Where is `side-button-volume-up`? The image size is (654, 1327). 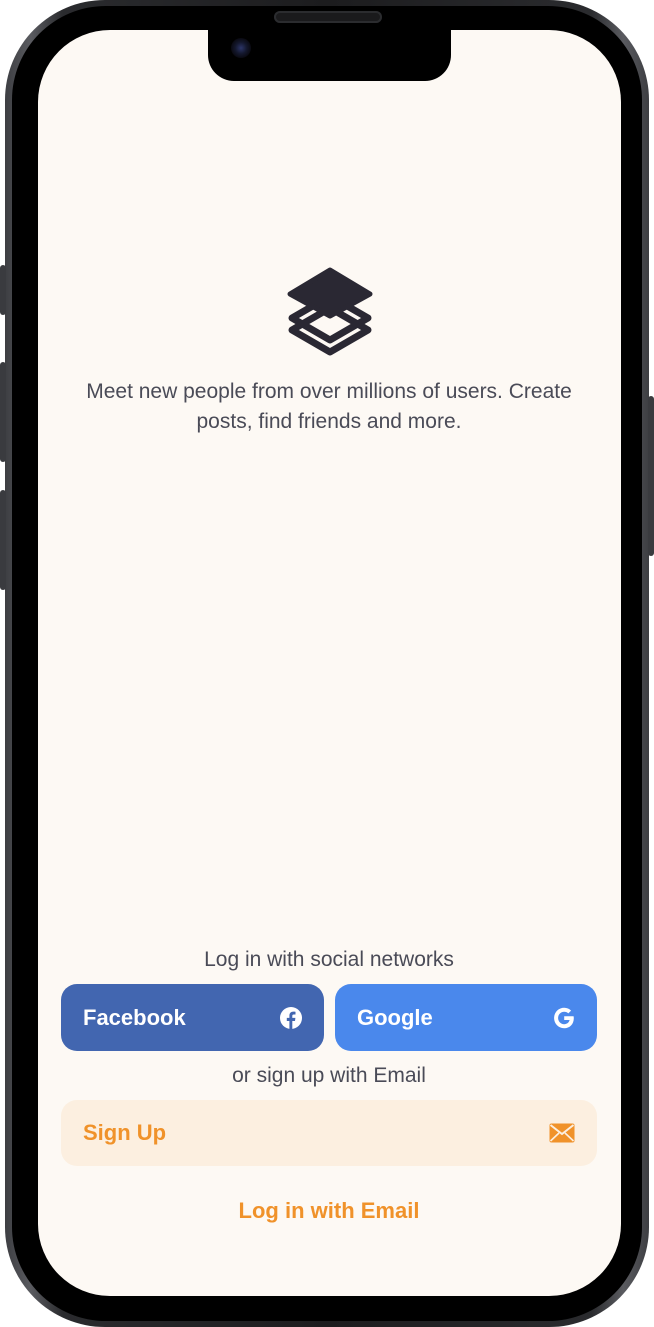 side-button-volume-up is located at coordinates (3, 412).